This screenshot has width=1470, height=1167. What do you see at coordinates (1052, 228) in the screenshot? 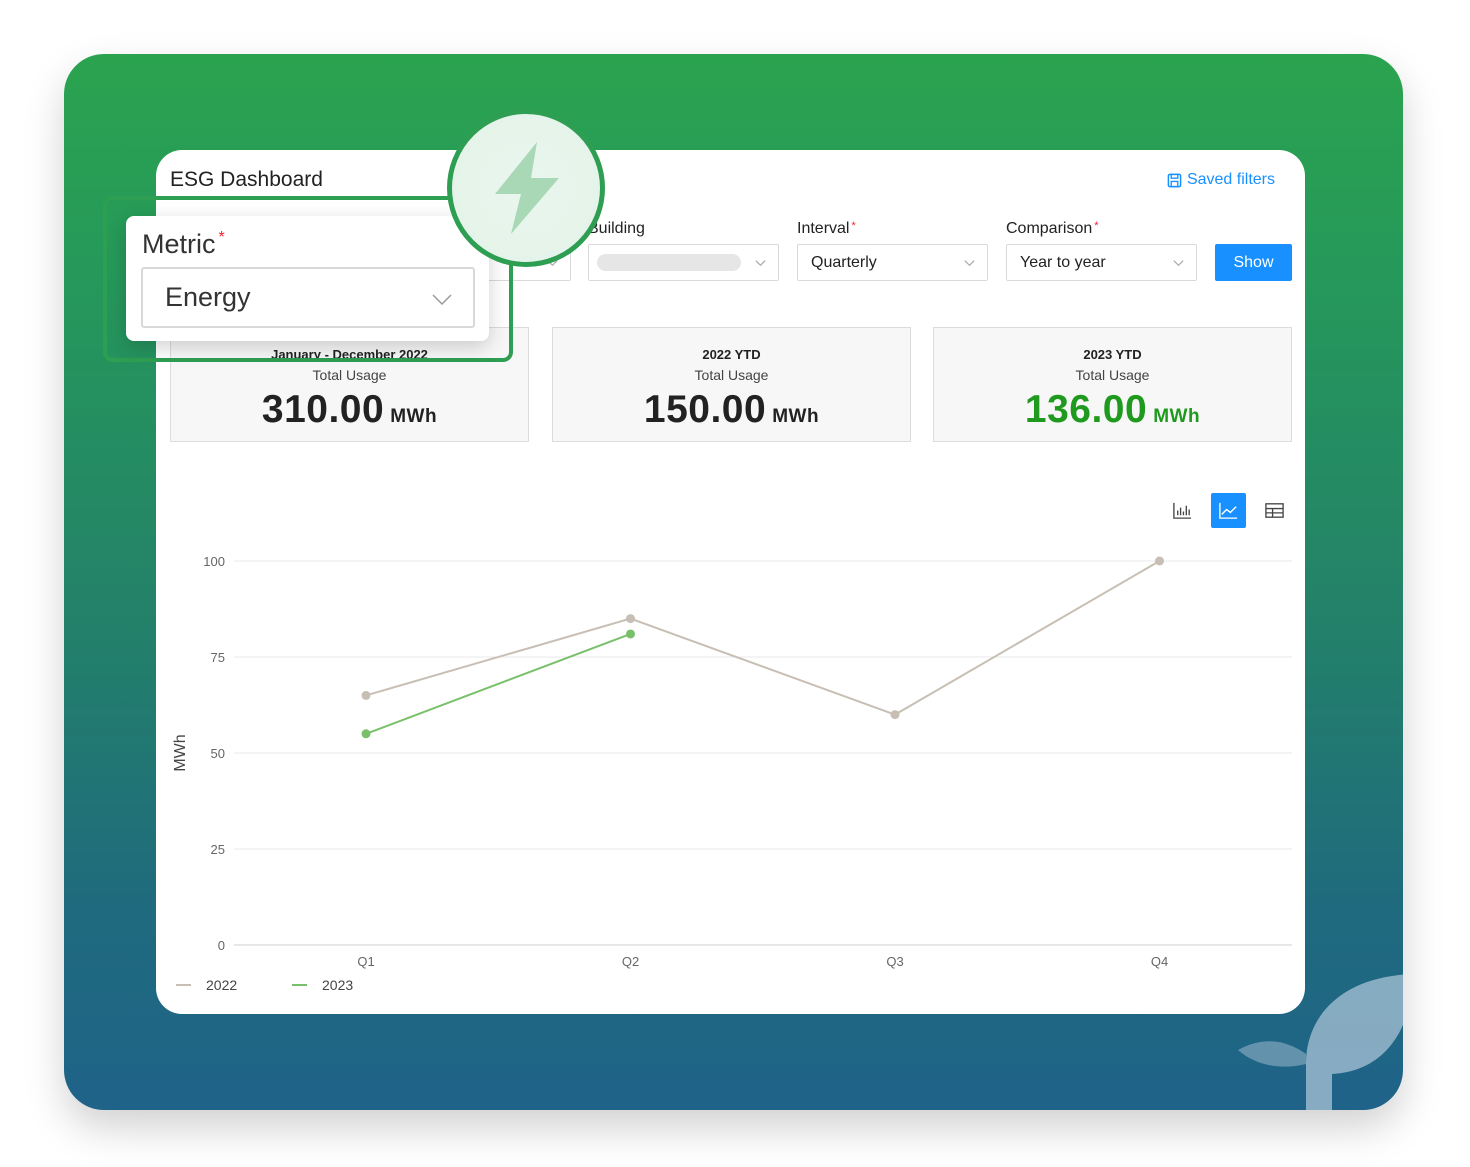
I see `comparison-label: Comparison *` at bounding box center [1052, 228].